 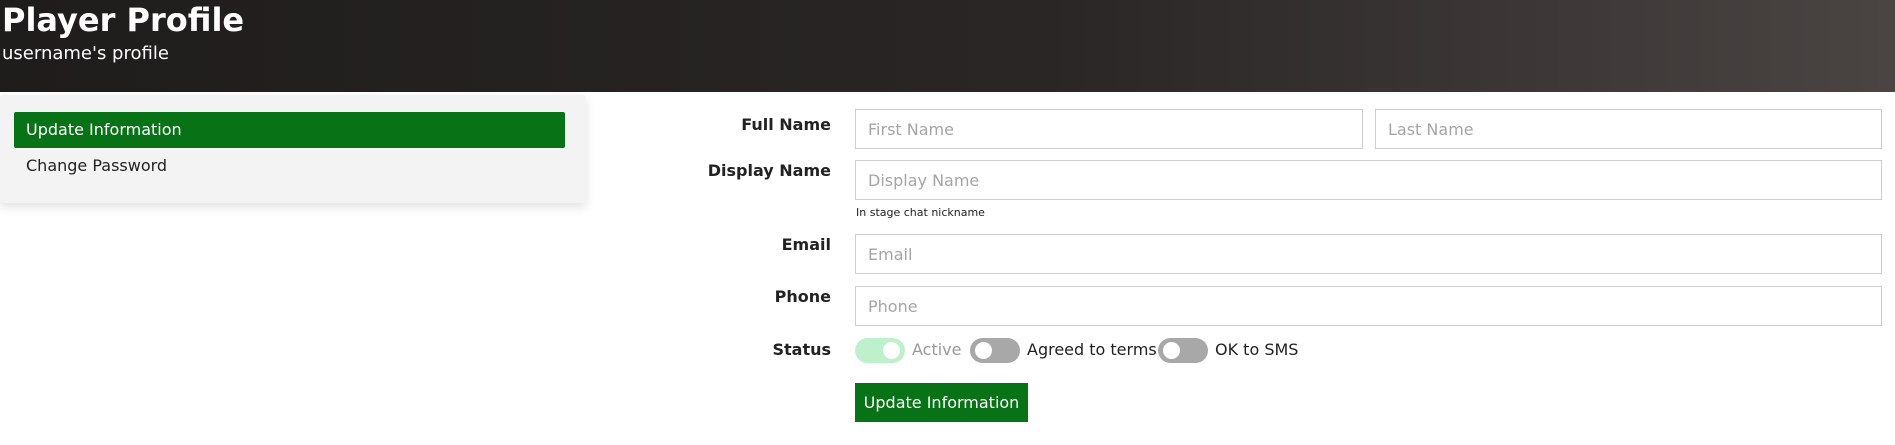 What do you see at coordinates (123, 20) in the screenshot?
I see `page-title: Player Profile` at bounding box center [123, 20].